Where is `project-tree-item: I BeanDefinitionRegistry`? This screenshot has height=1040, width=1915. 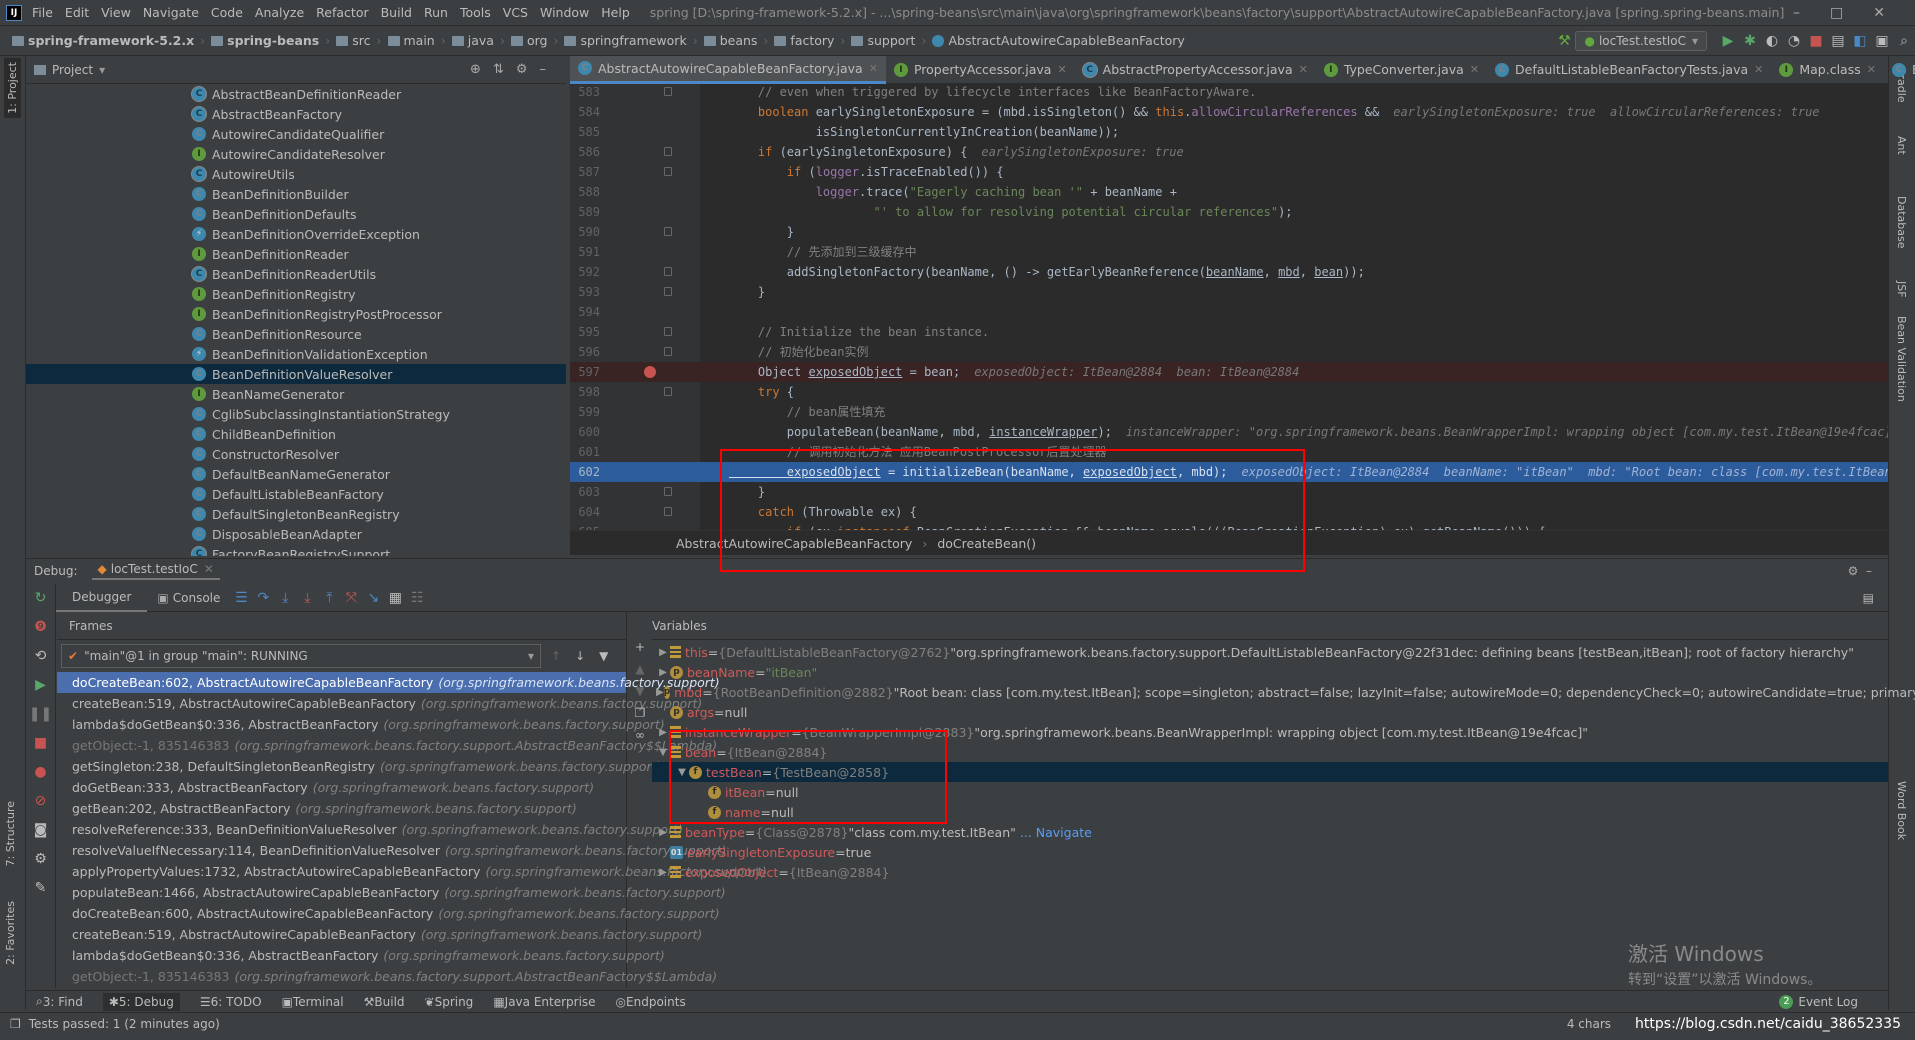 project-tree-item: I BeanDefinitionRegistry is located at coordinates (296, 294).